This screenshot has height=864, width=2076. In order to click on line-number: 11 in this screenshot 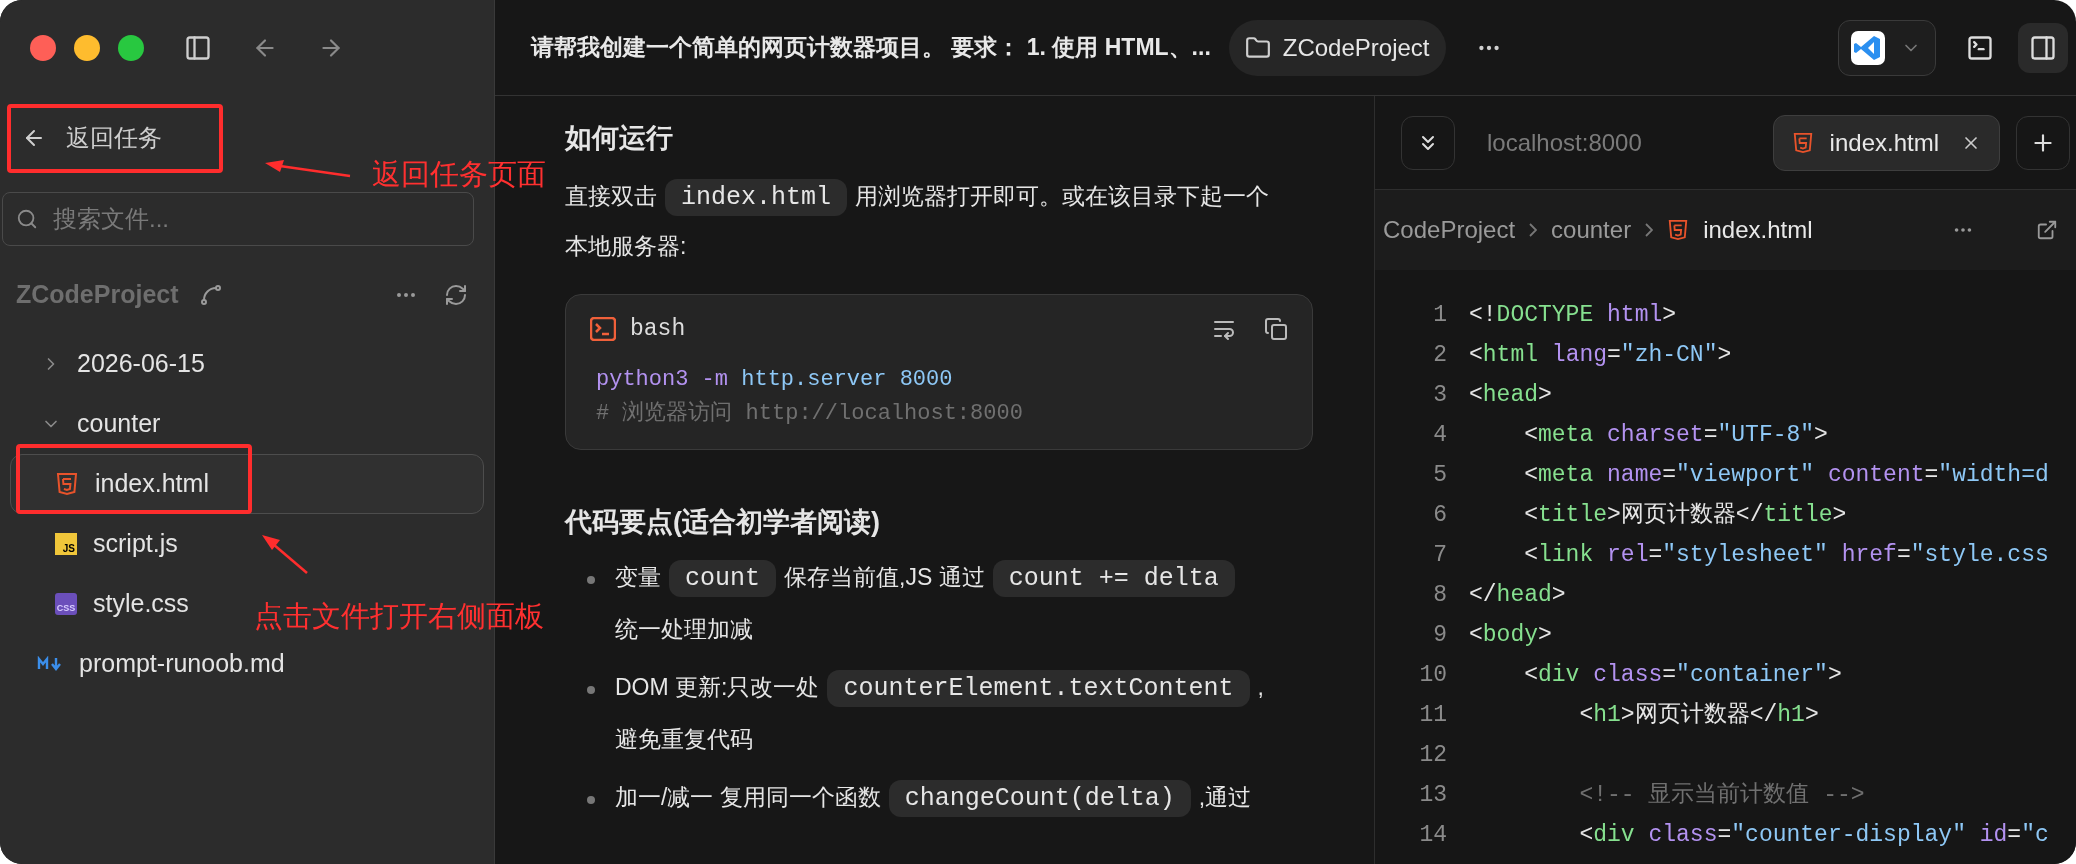, I will do `click(1432, 715)`.